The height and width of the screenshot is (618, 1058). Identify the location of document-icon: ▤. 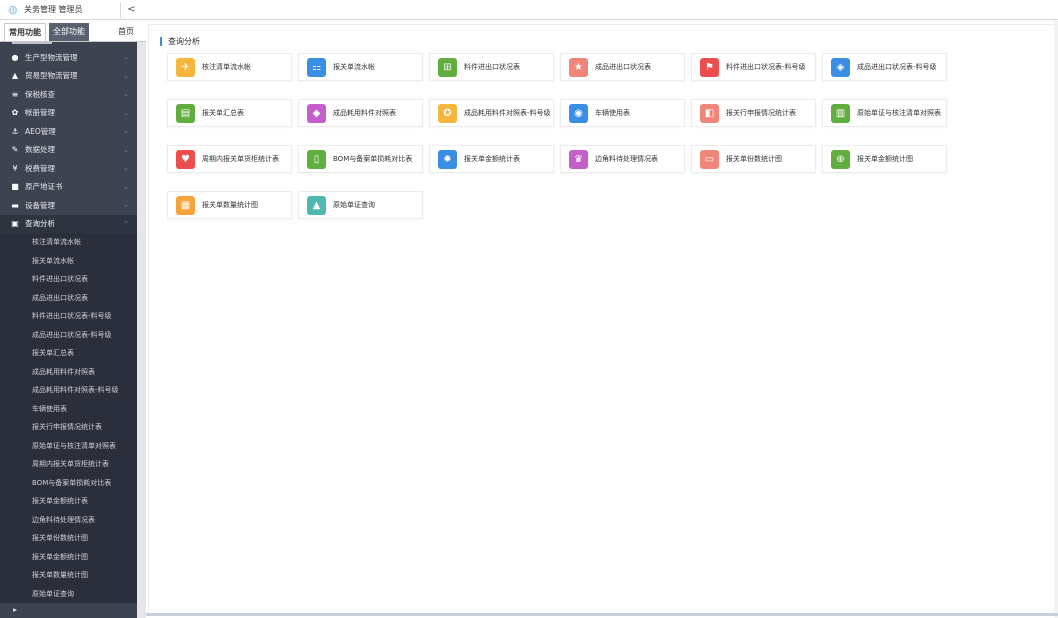
(185, 113).